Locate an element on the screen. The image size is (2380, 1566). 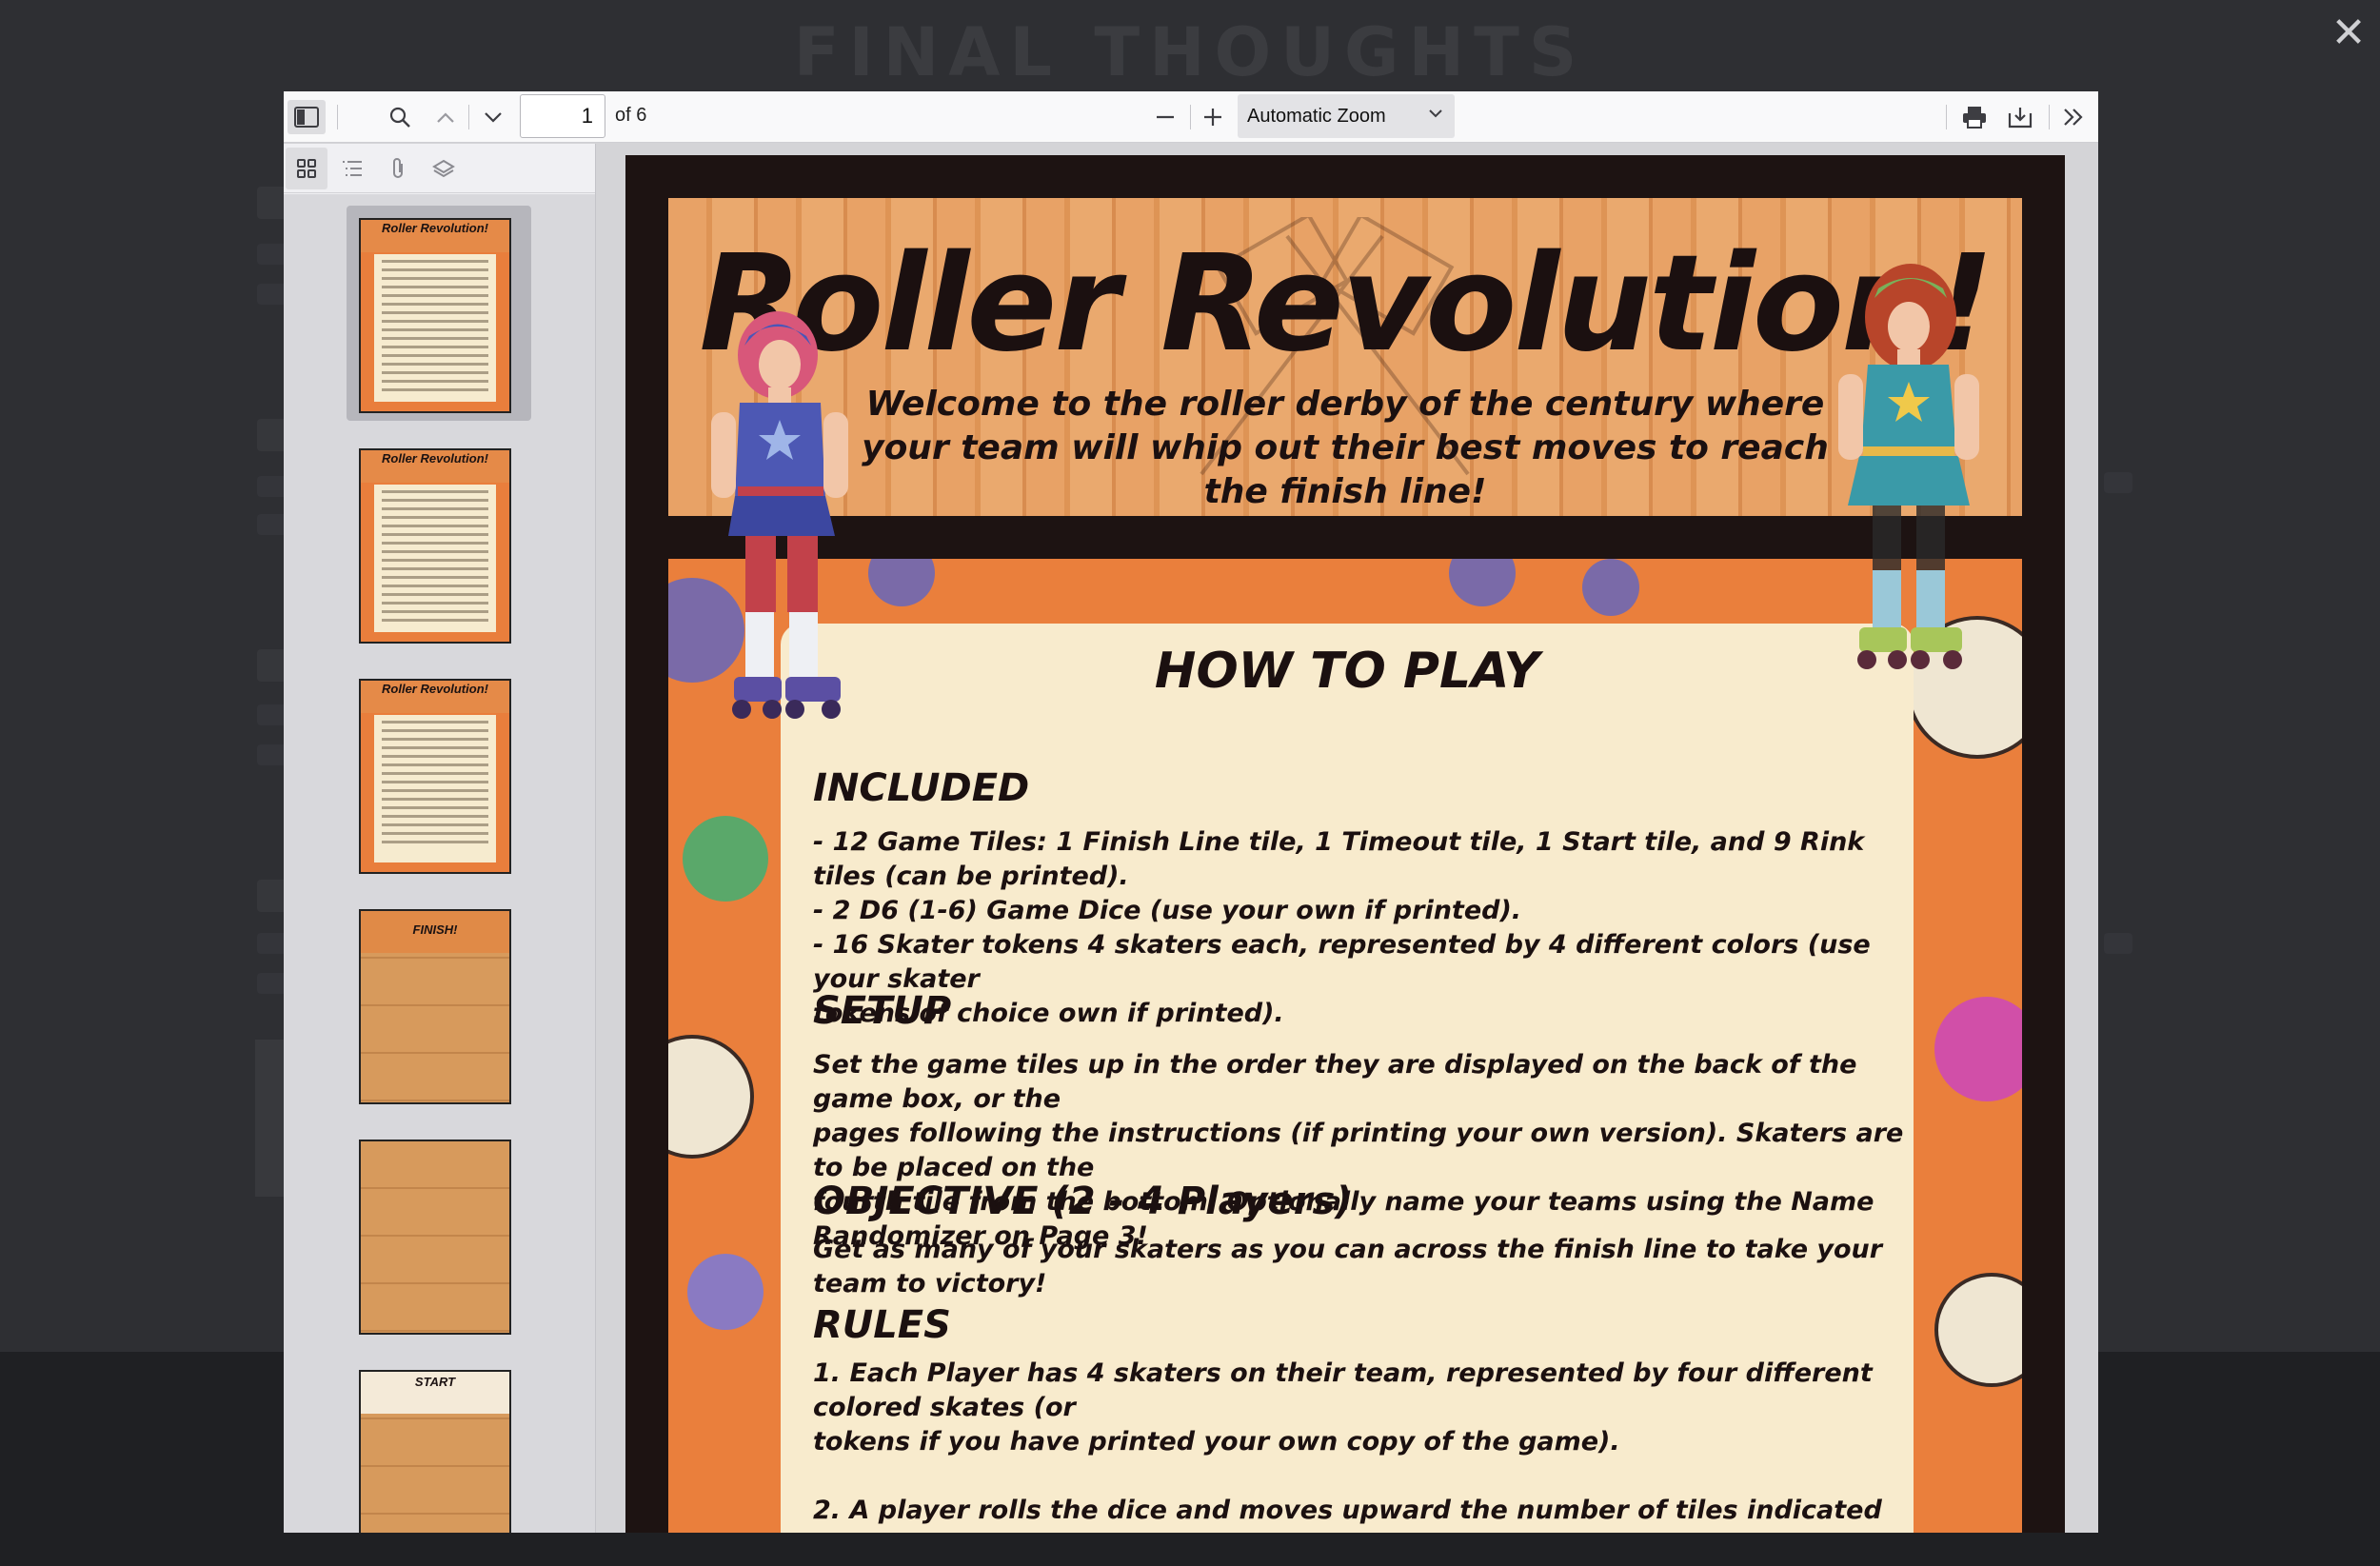
page-thumbnail-6: START is located at coordinates (439, 1445).